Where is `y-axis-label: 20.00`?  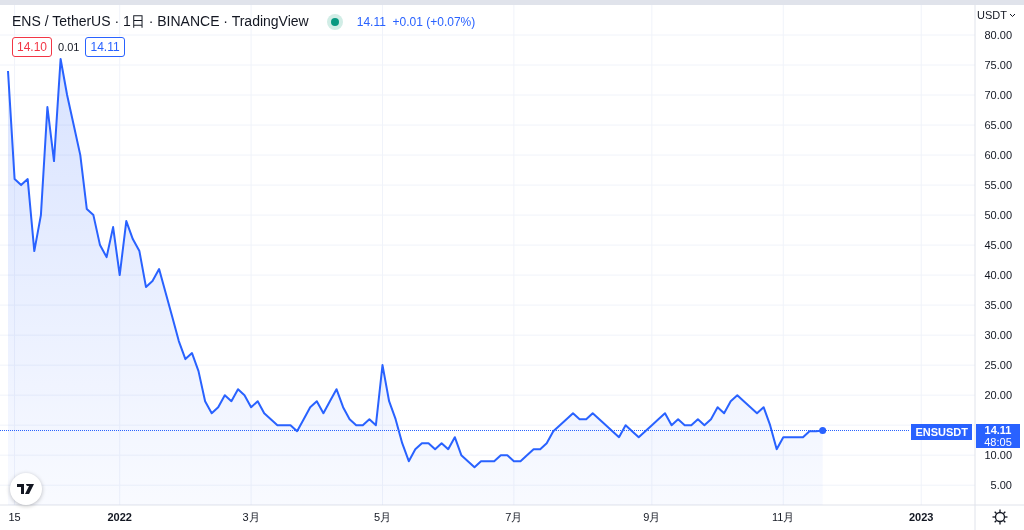
y-axis-label: 20.00 is located at coordinates (998, 395).